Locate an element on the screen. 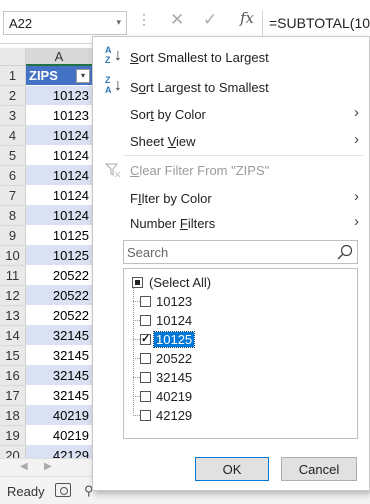  list-item-label: 10123 is located at coordinates (174, 301).